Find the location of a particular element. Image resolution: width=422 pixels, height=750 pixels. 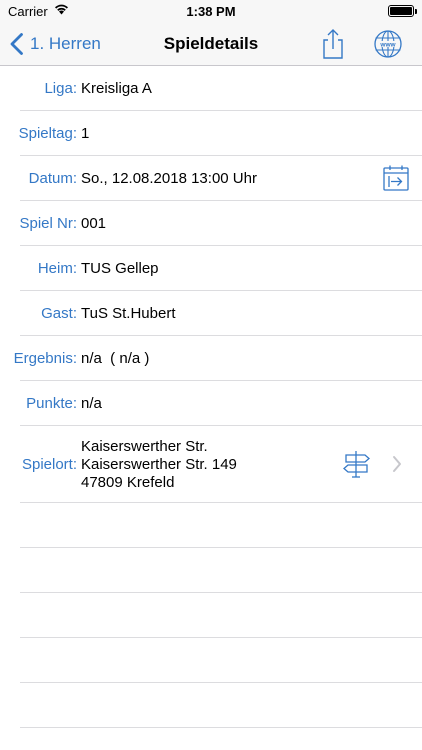

detail-row-gast: Gast: TuS St.Hubert is located at coordinates (211, 313).